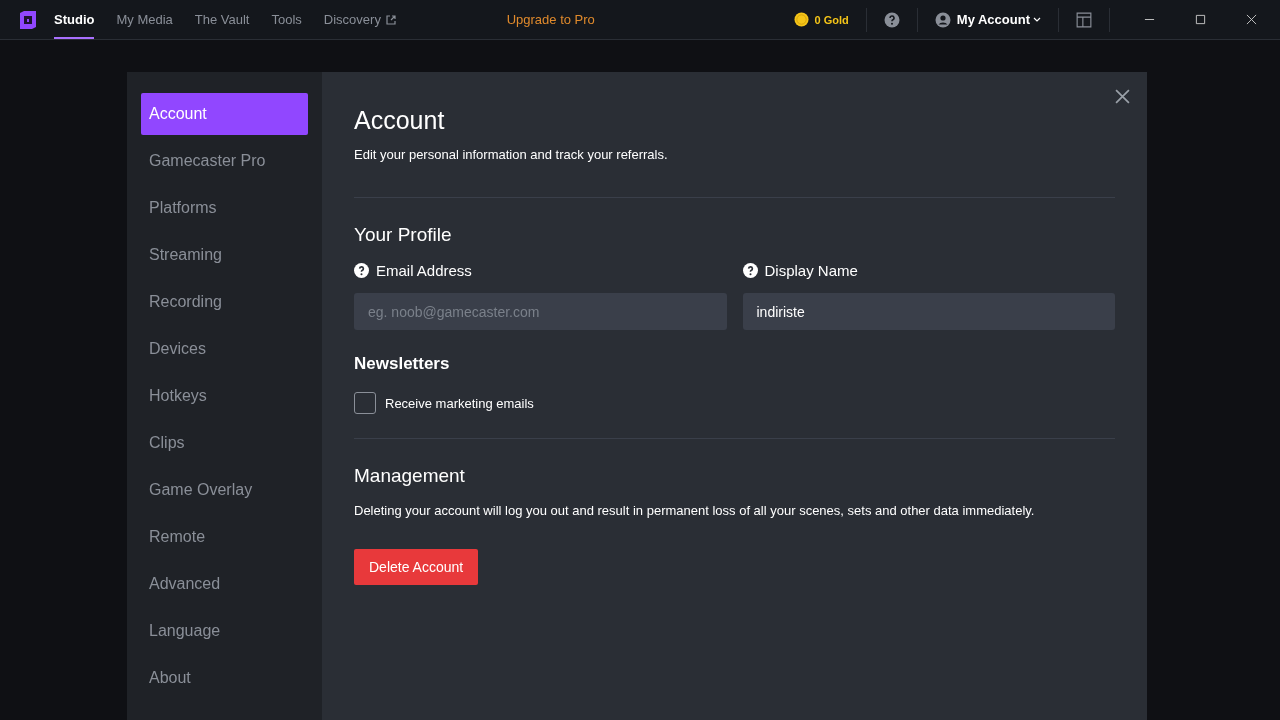 The height and width of the screenshot is (720, 1280). Describe the element at coordinates (224, 349) in the screenshot. I see `settings-menu-item: Devices` at that location.